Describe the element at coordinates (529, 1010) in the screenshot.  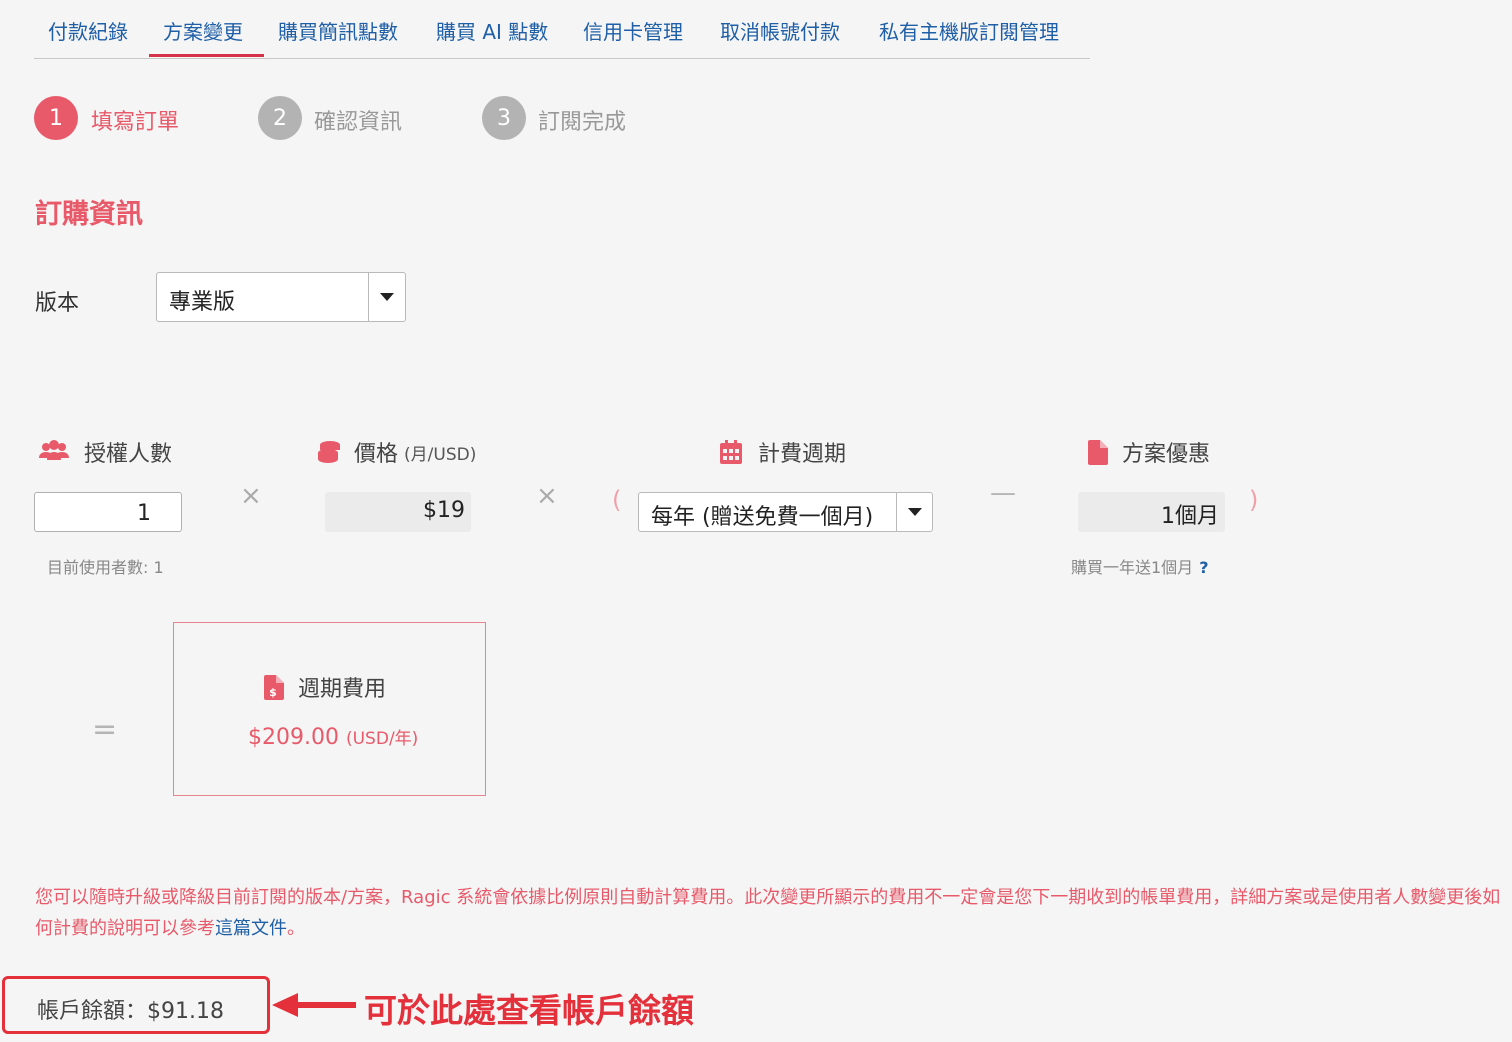
I see `annotation-callout: 可於此處查看帳戶餘額` at that location.